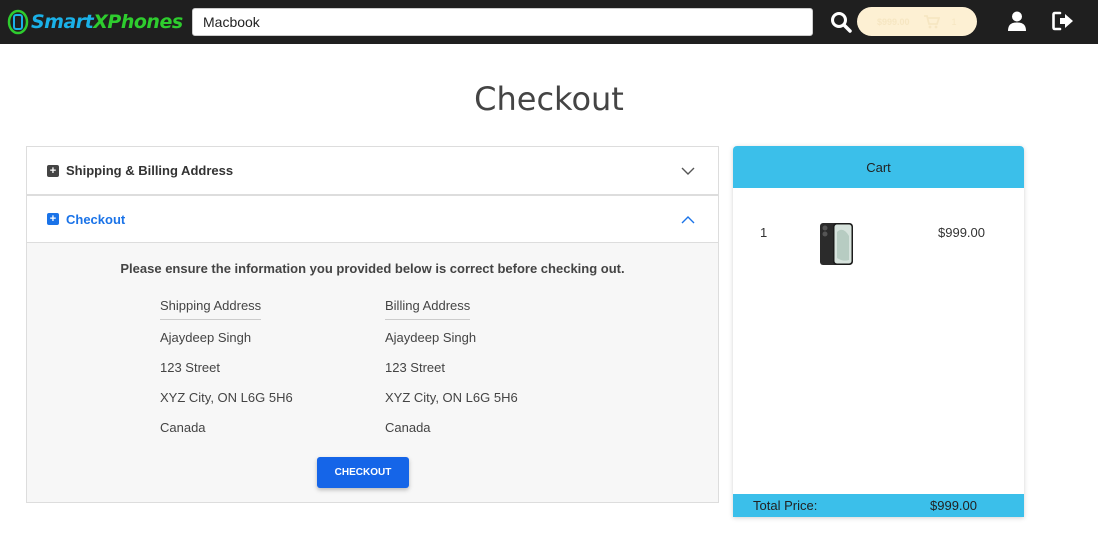 The height and width of the screenshot is (555, 1098). I want to click on brand-logo: SmartXPhones, so click(95, 22).